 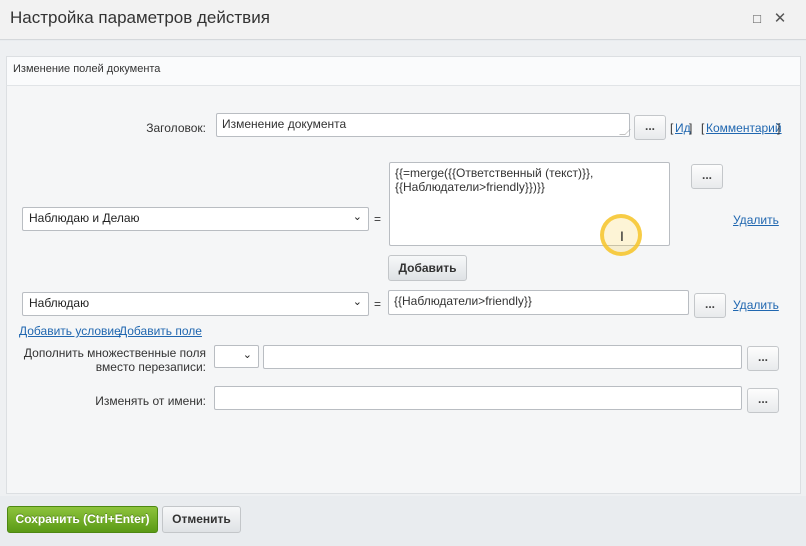 What do you see at coordinates (427, 268) in the screenshot?
I see `add-button: Добавить` at bounding box center [427, 268].